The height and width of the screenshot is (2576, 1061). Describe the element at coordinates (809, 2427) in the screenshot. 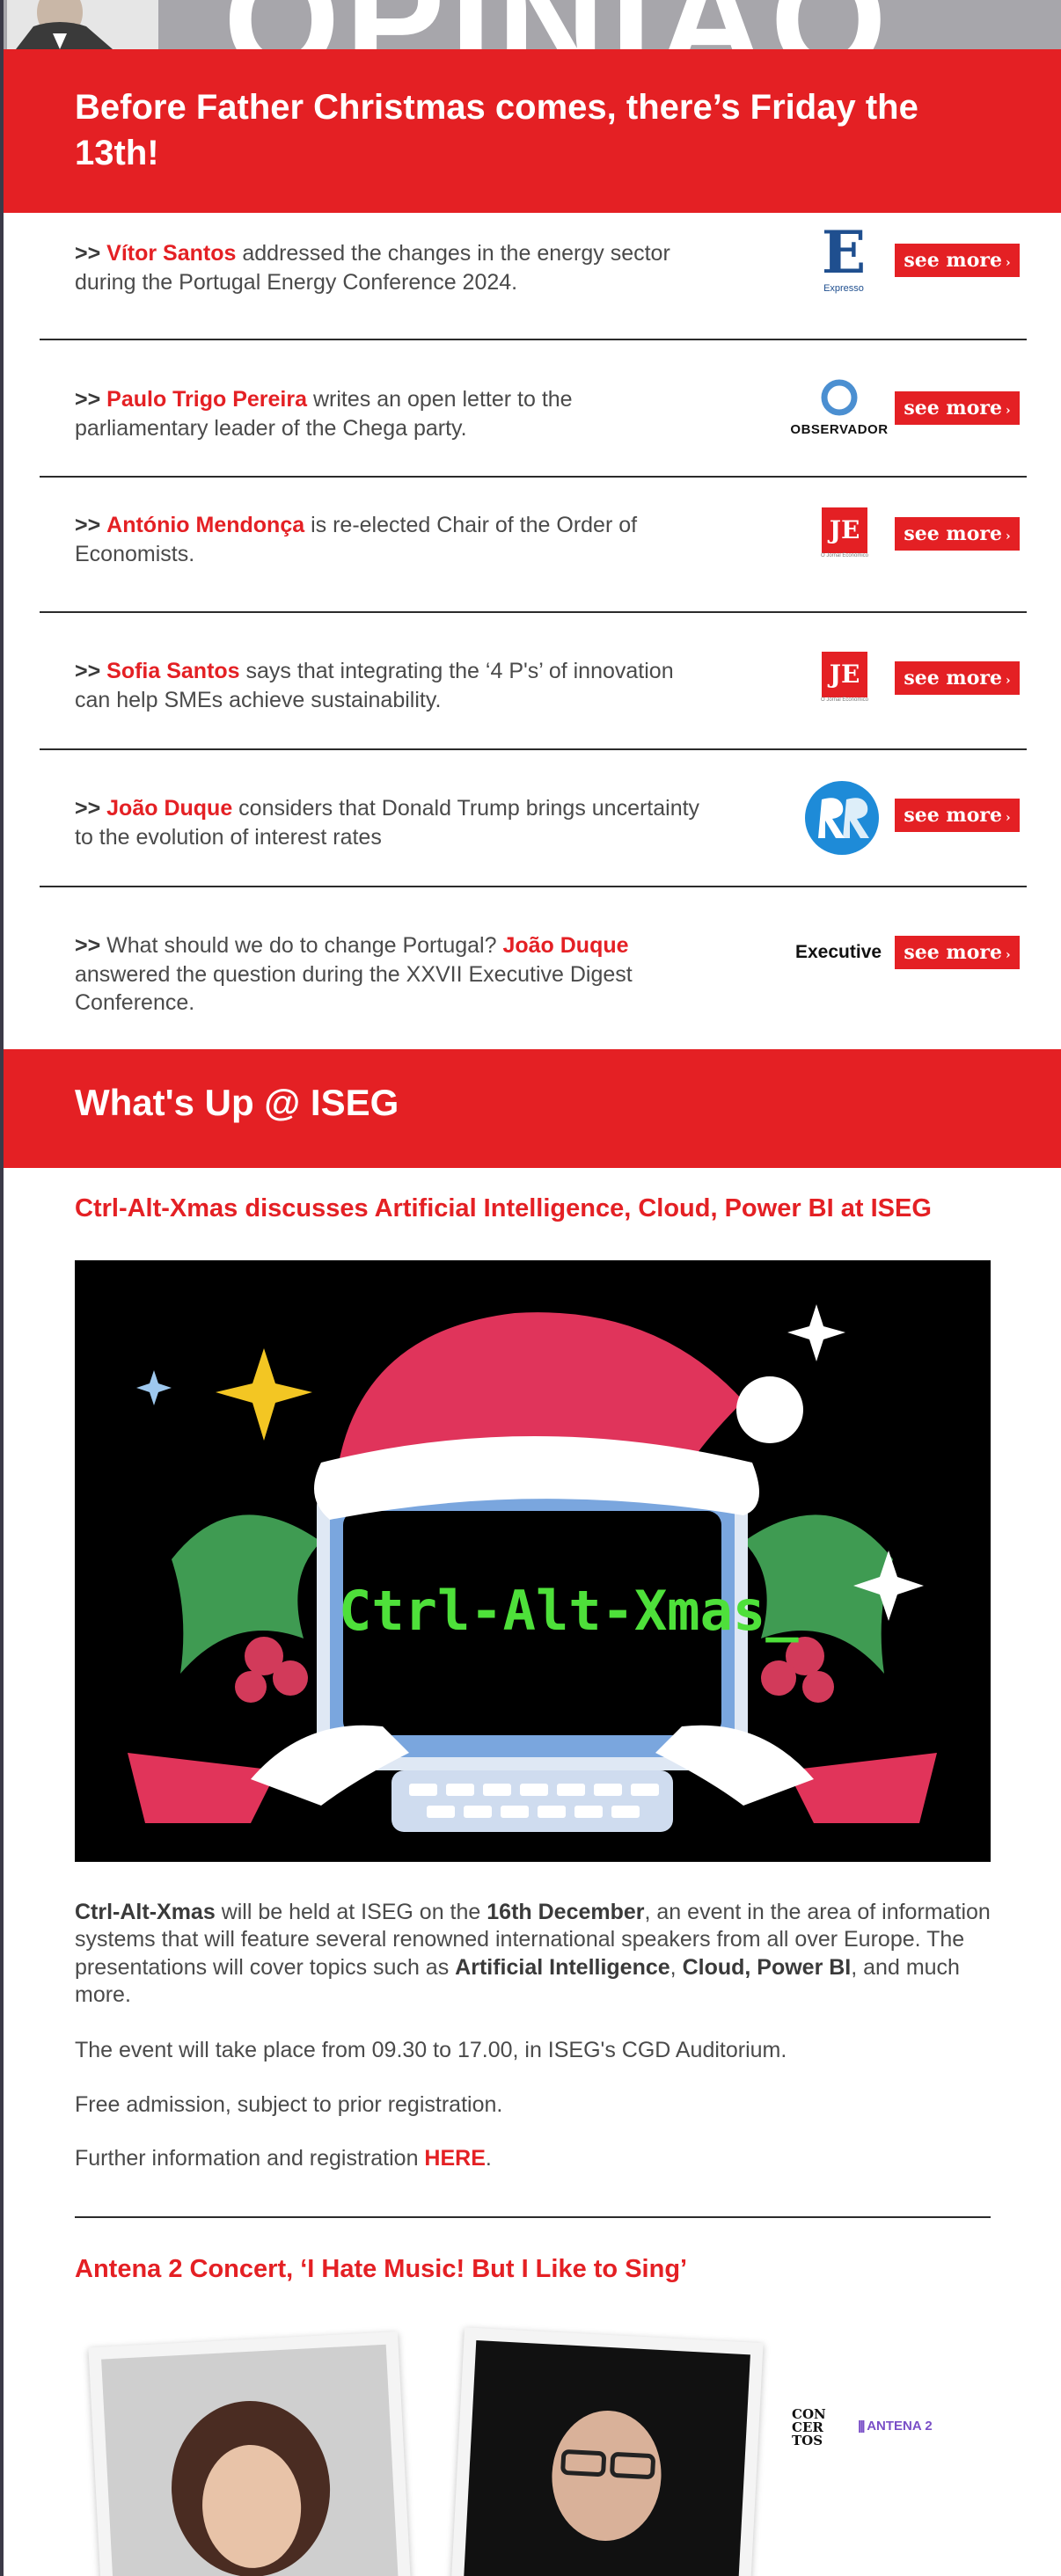

I see `concertos-logo: CON CER TOS` at that location.